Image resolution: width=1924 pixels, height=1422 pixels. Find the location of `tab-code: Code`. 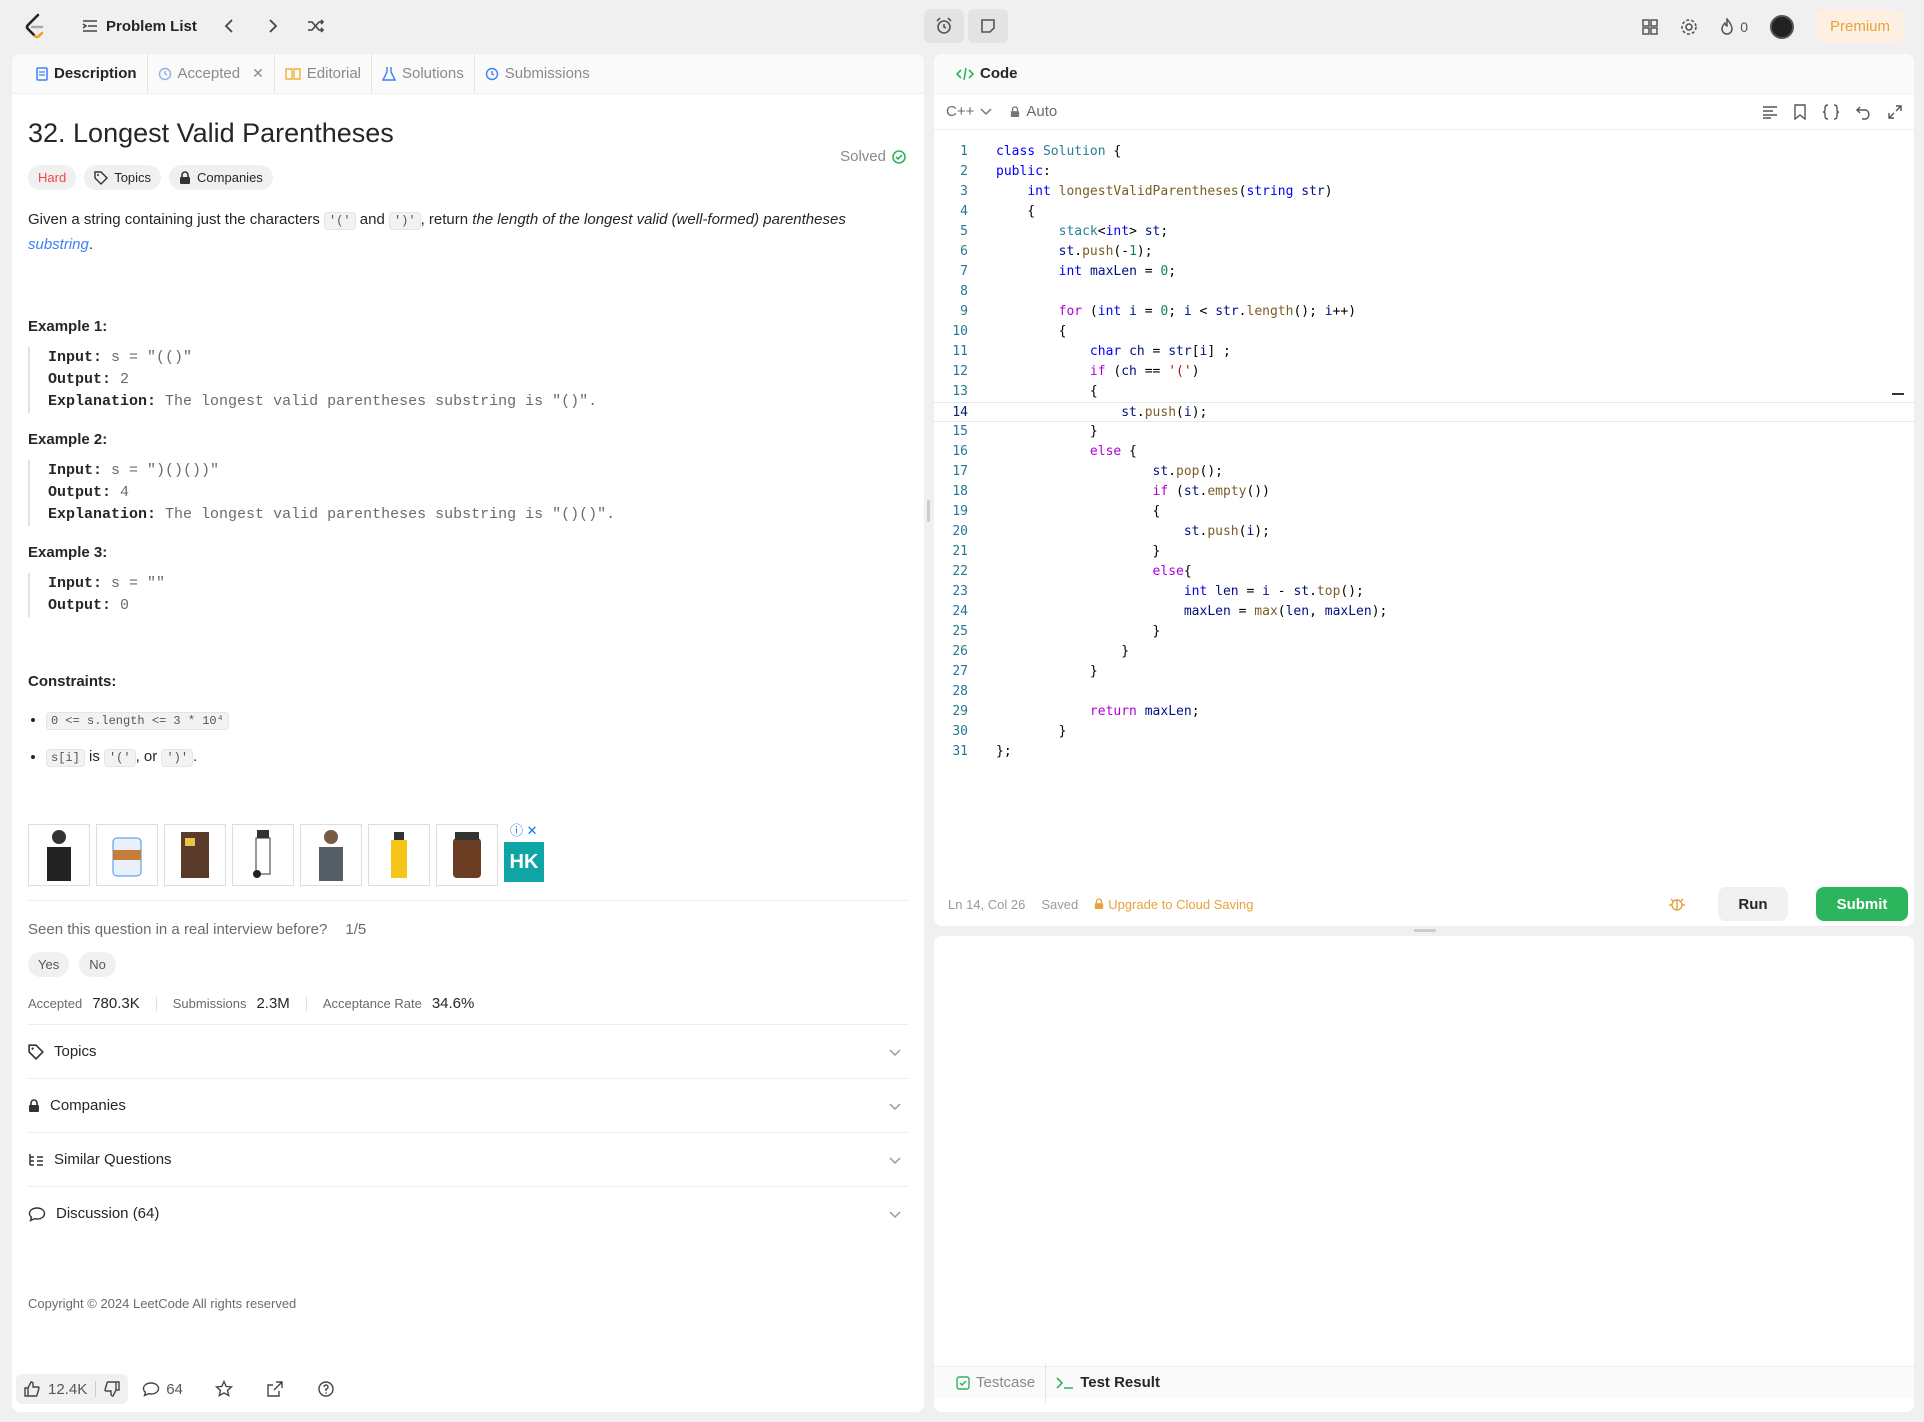

tab-code: Code is located at coordinates (987, 74).